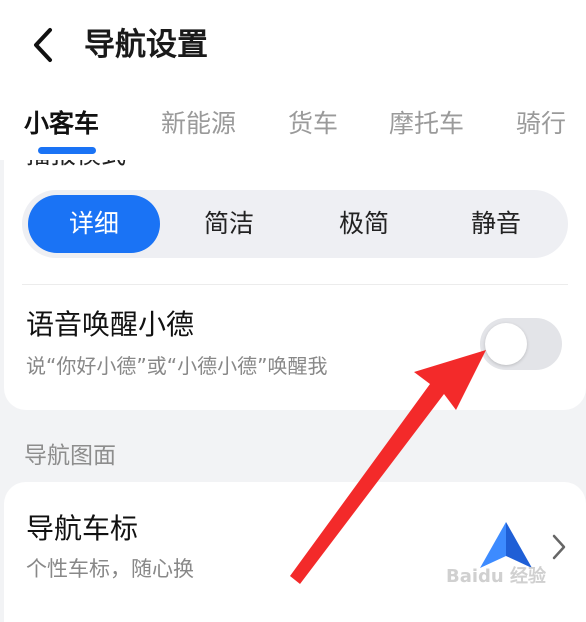  I want to click on tab-new-energy: 新能源, so click(198, 124).